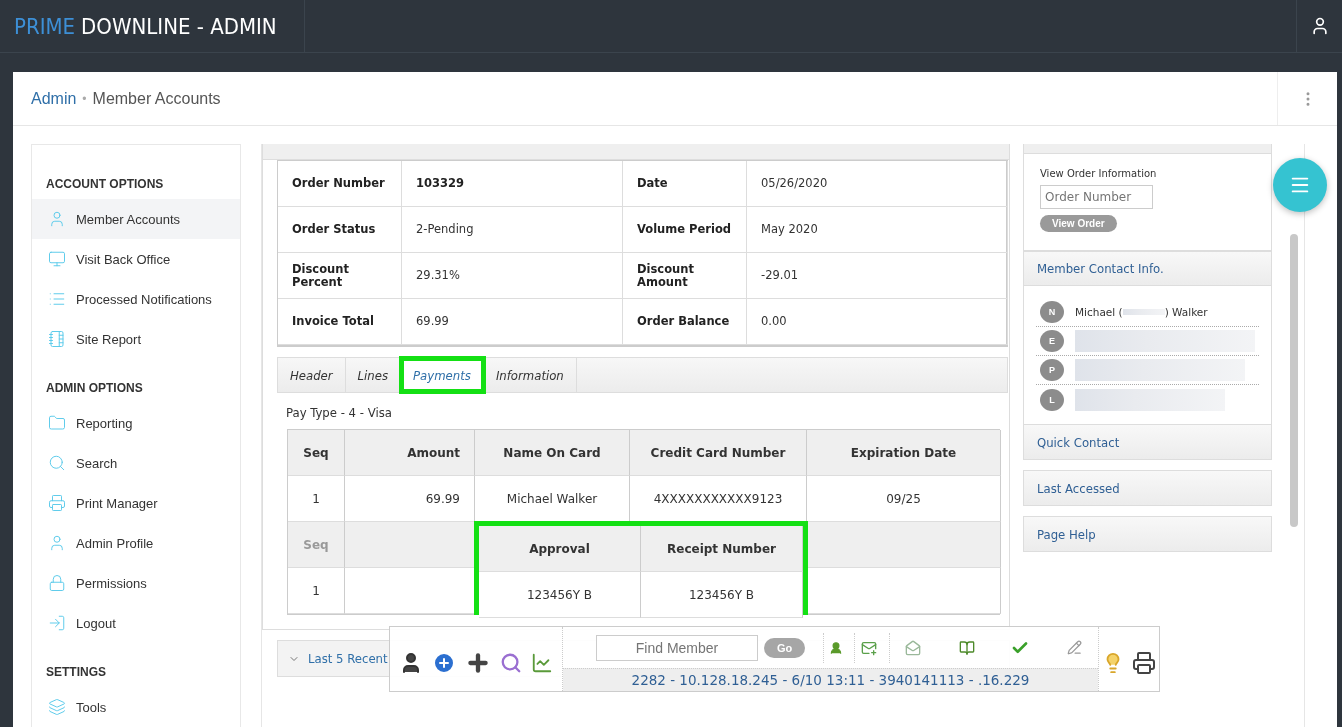  I want to click on panel-header: Member Contact Info., so click(1148, 268).